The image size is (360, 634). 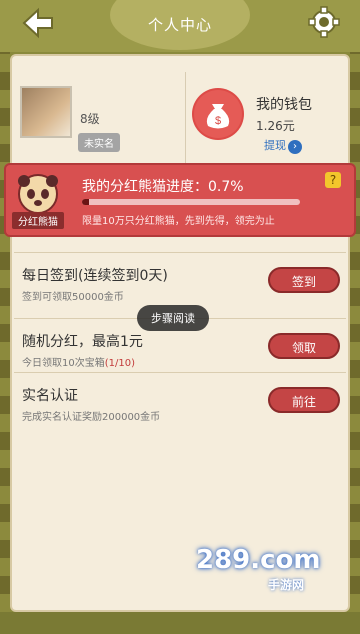 I want to click on right-border-decoration, so click(x=355, y=317).